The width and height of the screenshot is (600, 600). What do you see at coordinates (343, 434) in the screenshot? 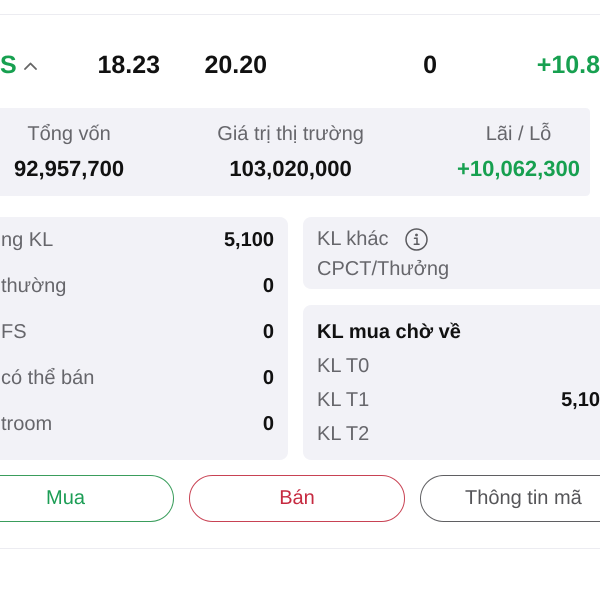
I see `pending-label: KL T2` at bounding box center [343, 434].